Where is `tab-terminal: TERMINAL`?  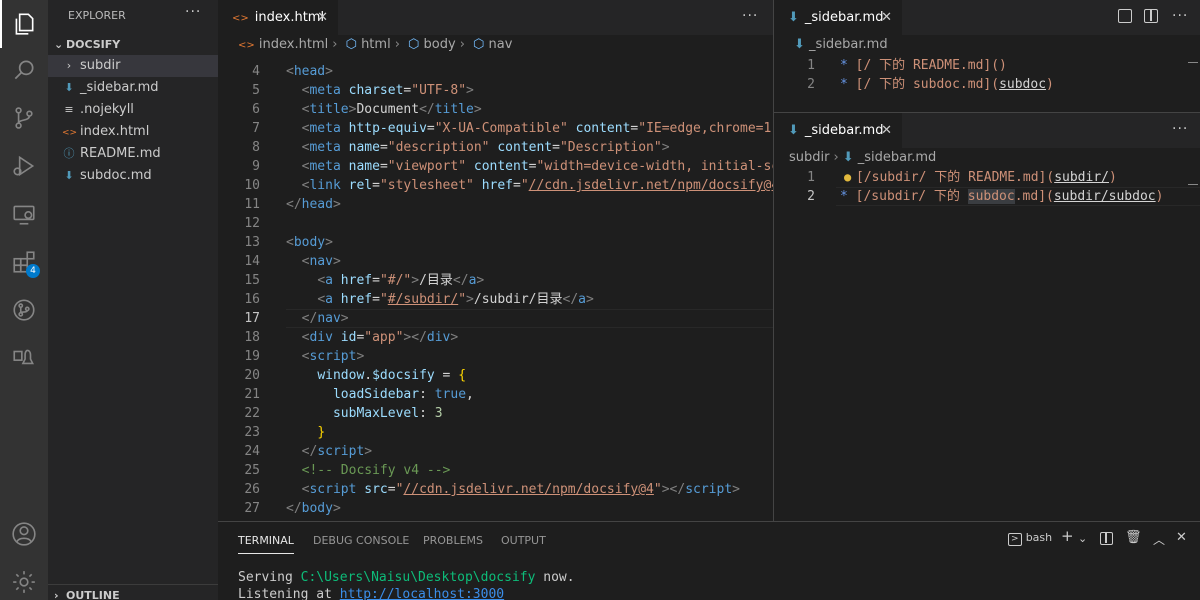
tab-terminal: TERMINAL is located at coordinates (266, 544).